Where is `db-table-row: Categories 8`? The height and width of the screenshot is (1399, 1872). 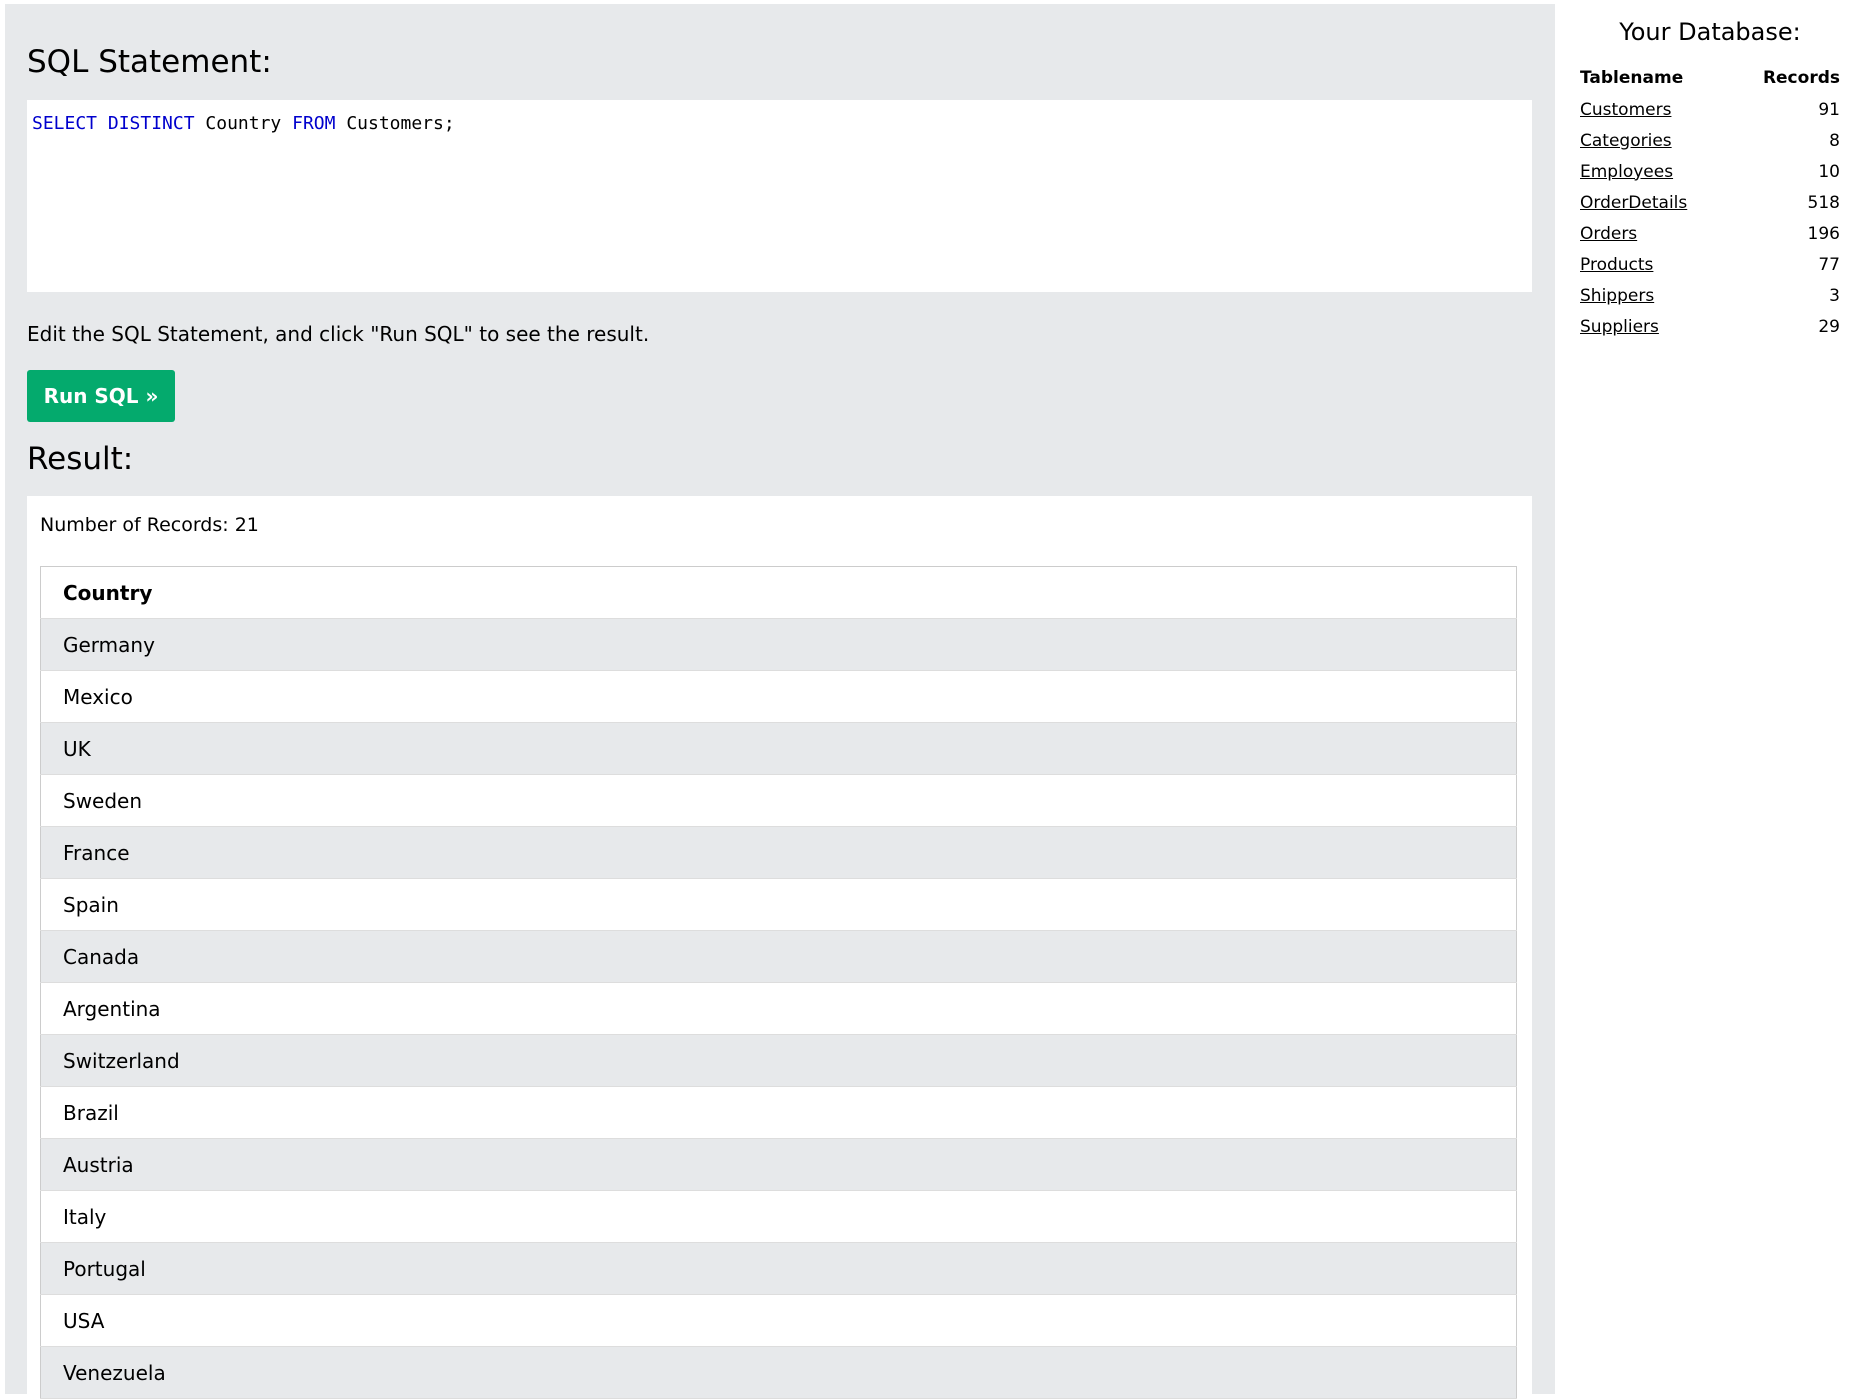
db-table-row: Categories 8 is located at coordinates (1710, 140).